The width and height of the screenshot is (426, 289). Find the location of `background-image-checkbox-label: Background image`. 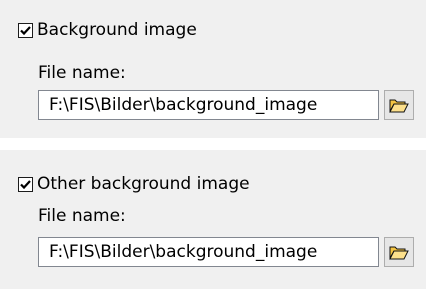

background-image-checkbox-label: Background image is located at coordinates (117, 30).